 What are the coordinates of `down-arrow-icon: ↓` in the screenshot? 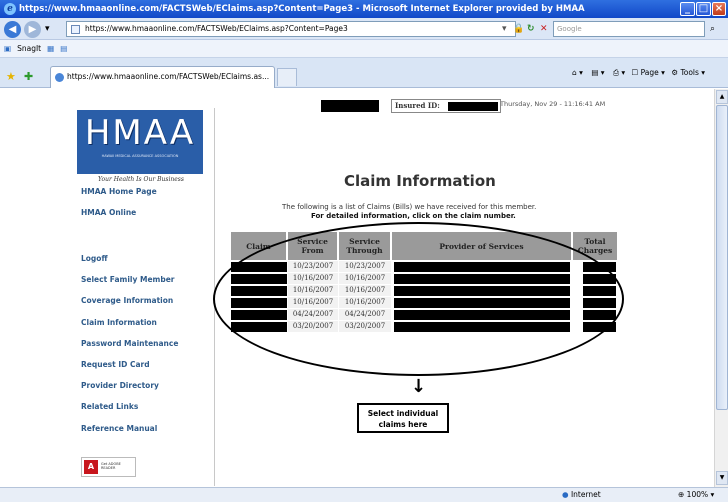 It's located at (419, 386).